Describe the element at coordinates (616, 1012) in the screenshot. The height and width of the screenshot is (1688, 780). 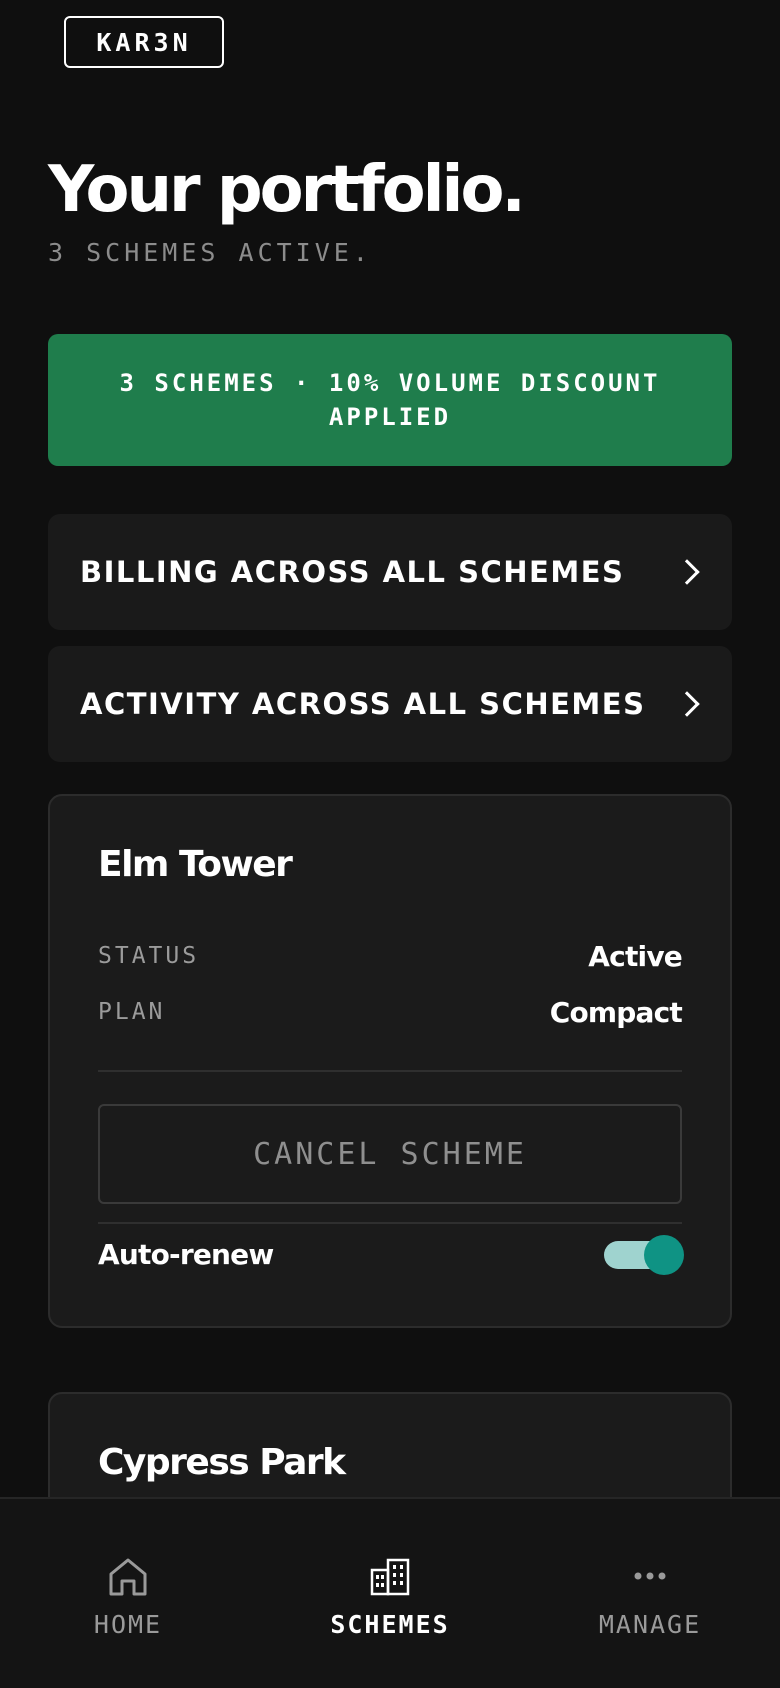
I see `plan-value: Compact` at that location.